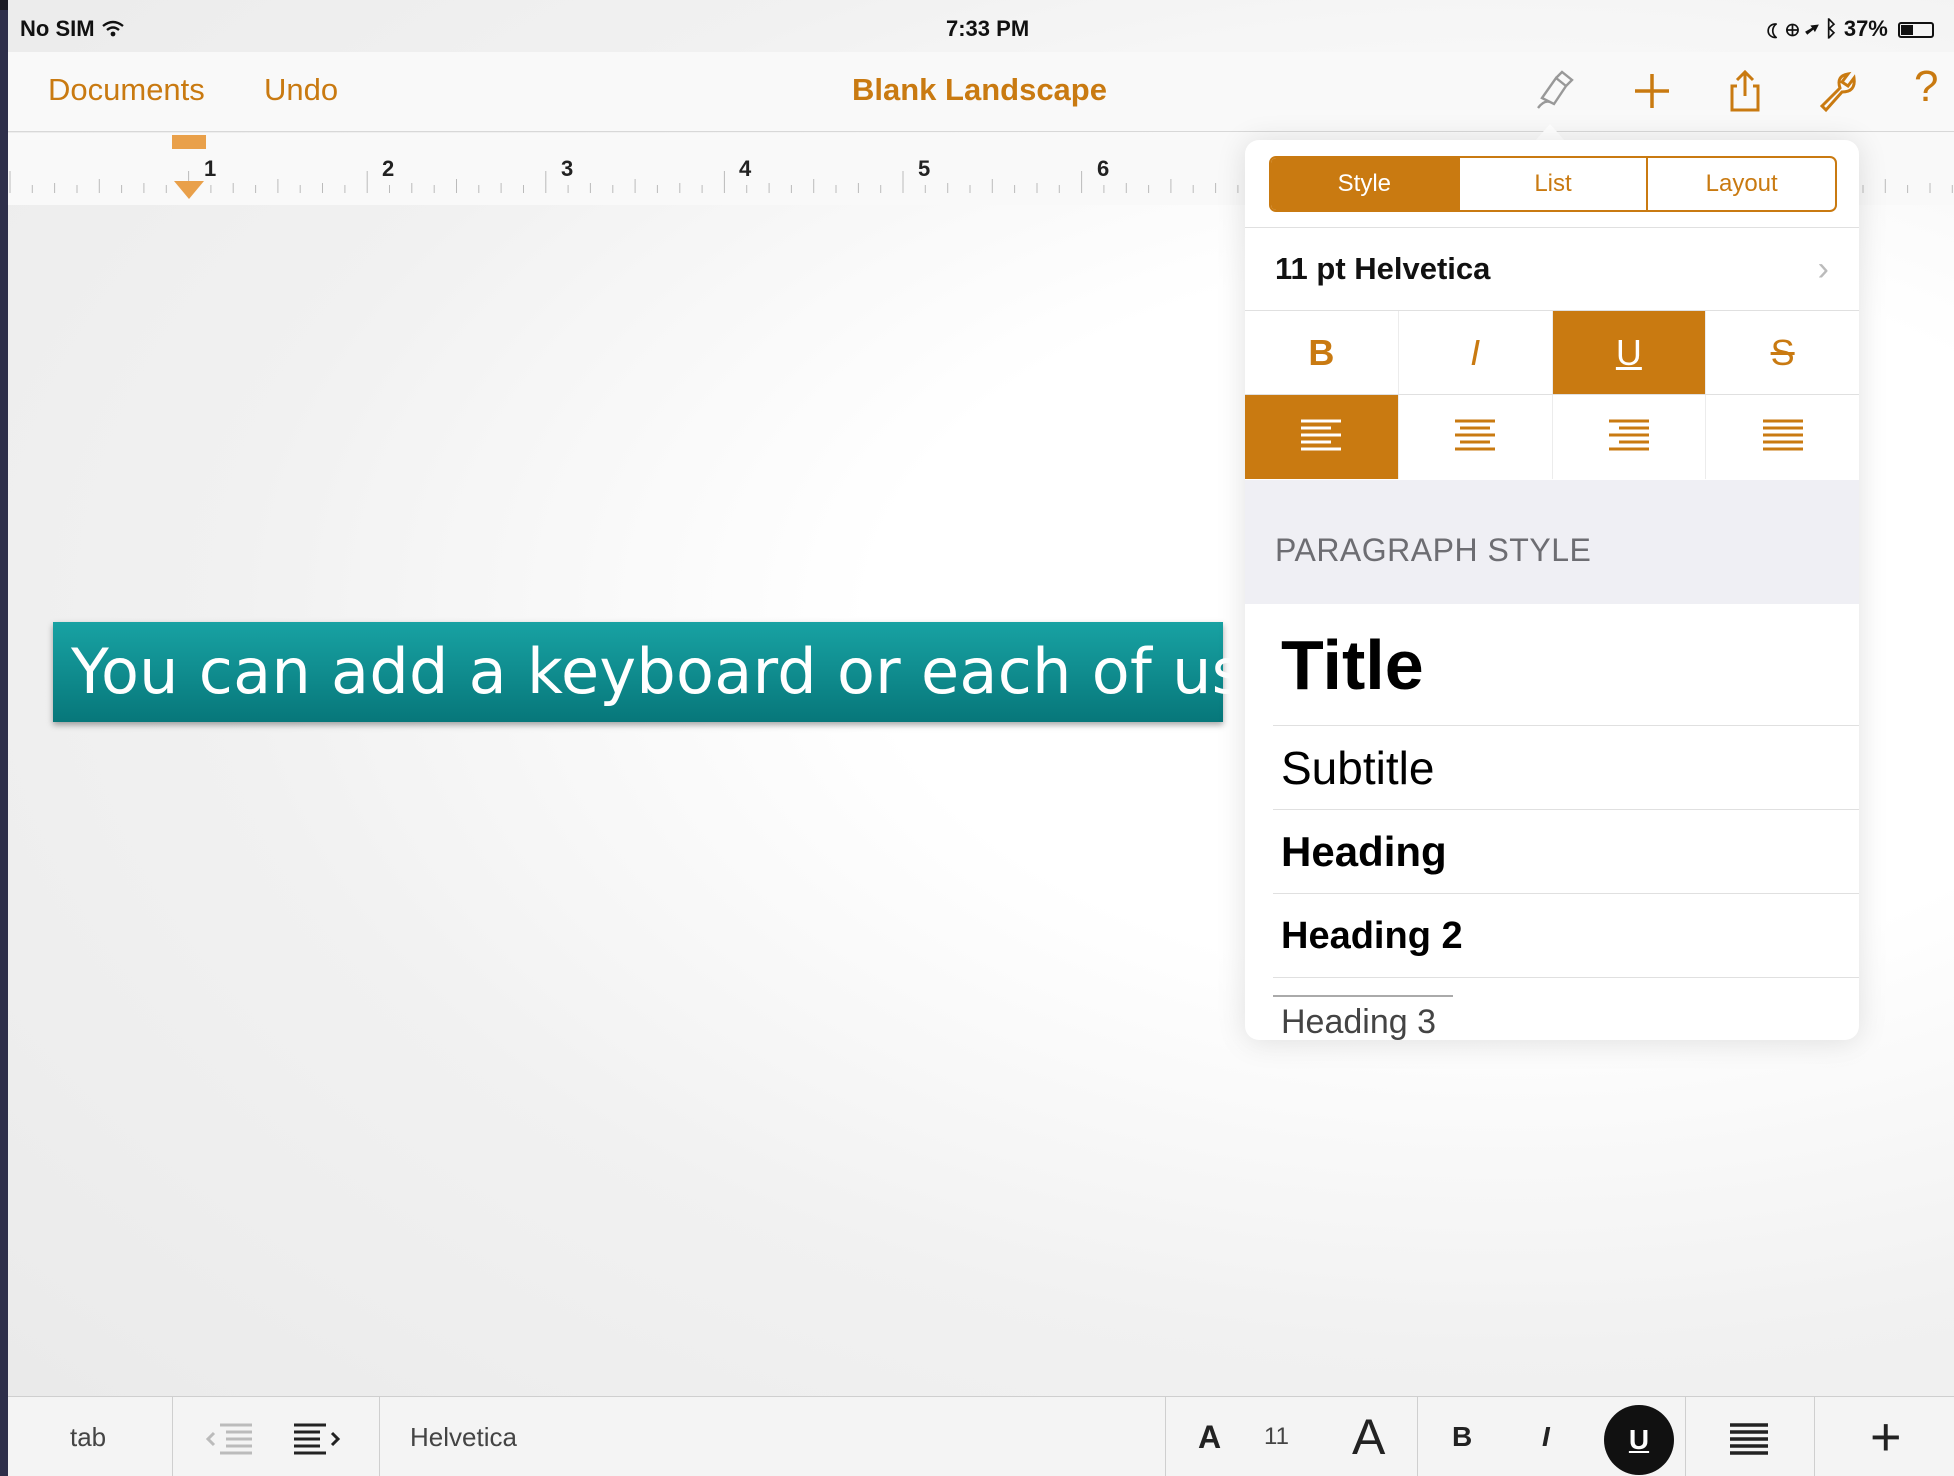 The height and width of the screenshot is (1476, 1954). What do you see at coordinates (1639, 1440) in the screenshot?
I see `underline-toolbar-button: U` at bounding box center [1639, 1440].